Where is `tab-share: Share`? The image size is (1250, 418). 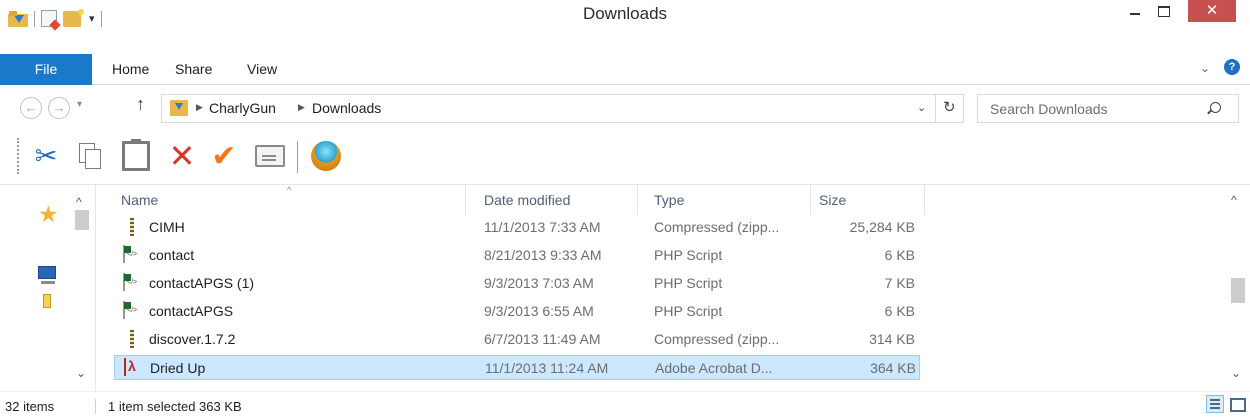 tab-share: Share is located at coordinates (193, 69).